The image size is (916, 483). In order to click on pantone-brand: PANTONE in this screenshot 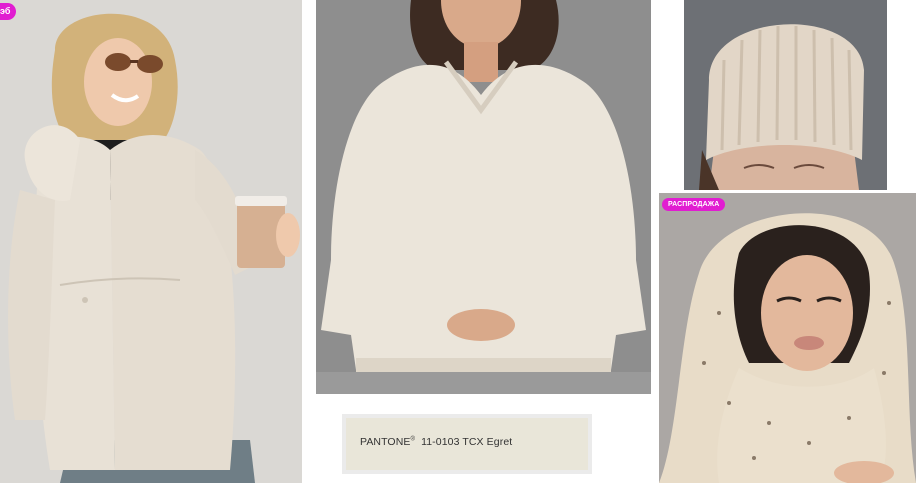, I will do `click(385, 442)`.